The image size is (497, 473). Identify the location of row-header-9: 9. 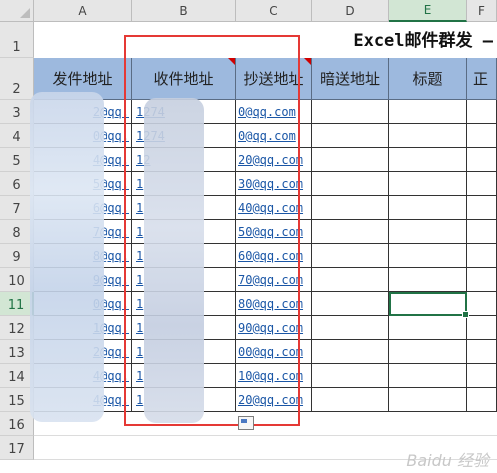
(17, 256).